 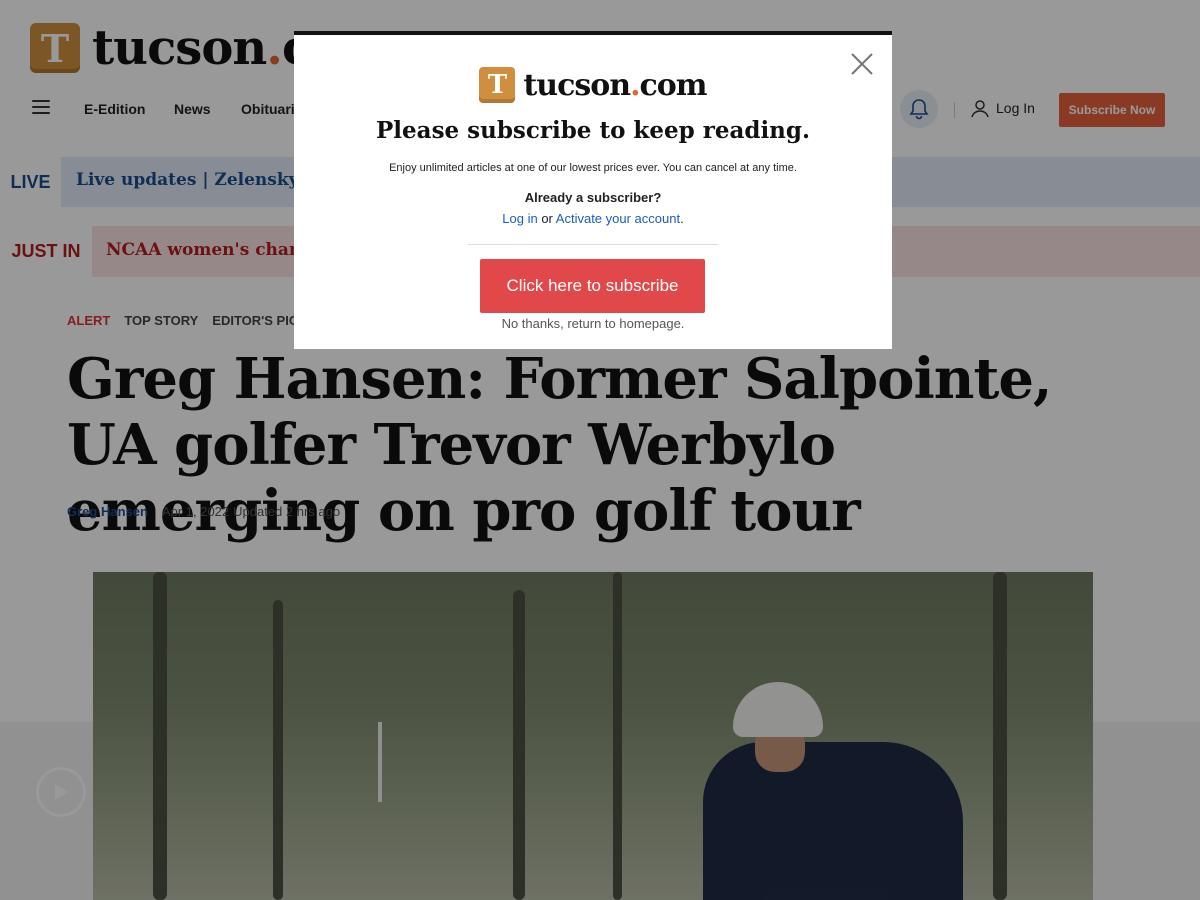 What do you see at coordinates (593, 323) in the screenshot?
I see `no-thanks-link: No thanks, return to homepage.` at bounding box center [593, 323].